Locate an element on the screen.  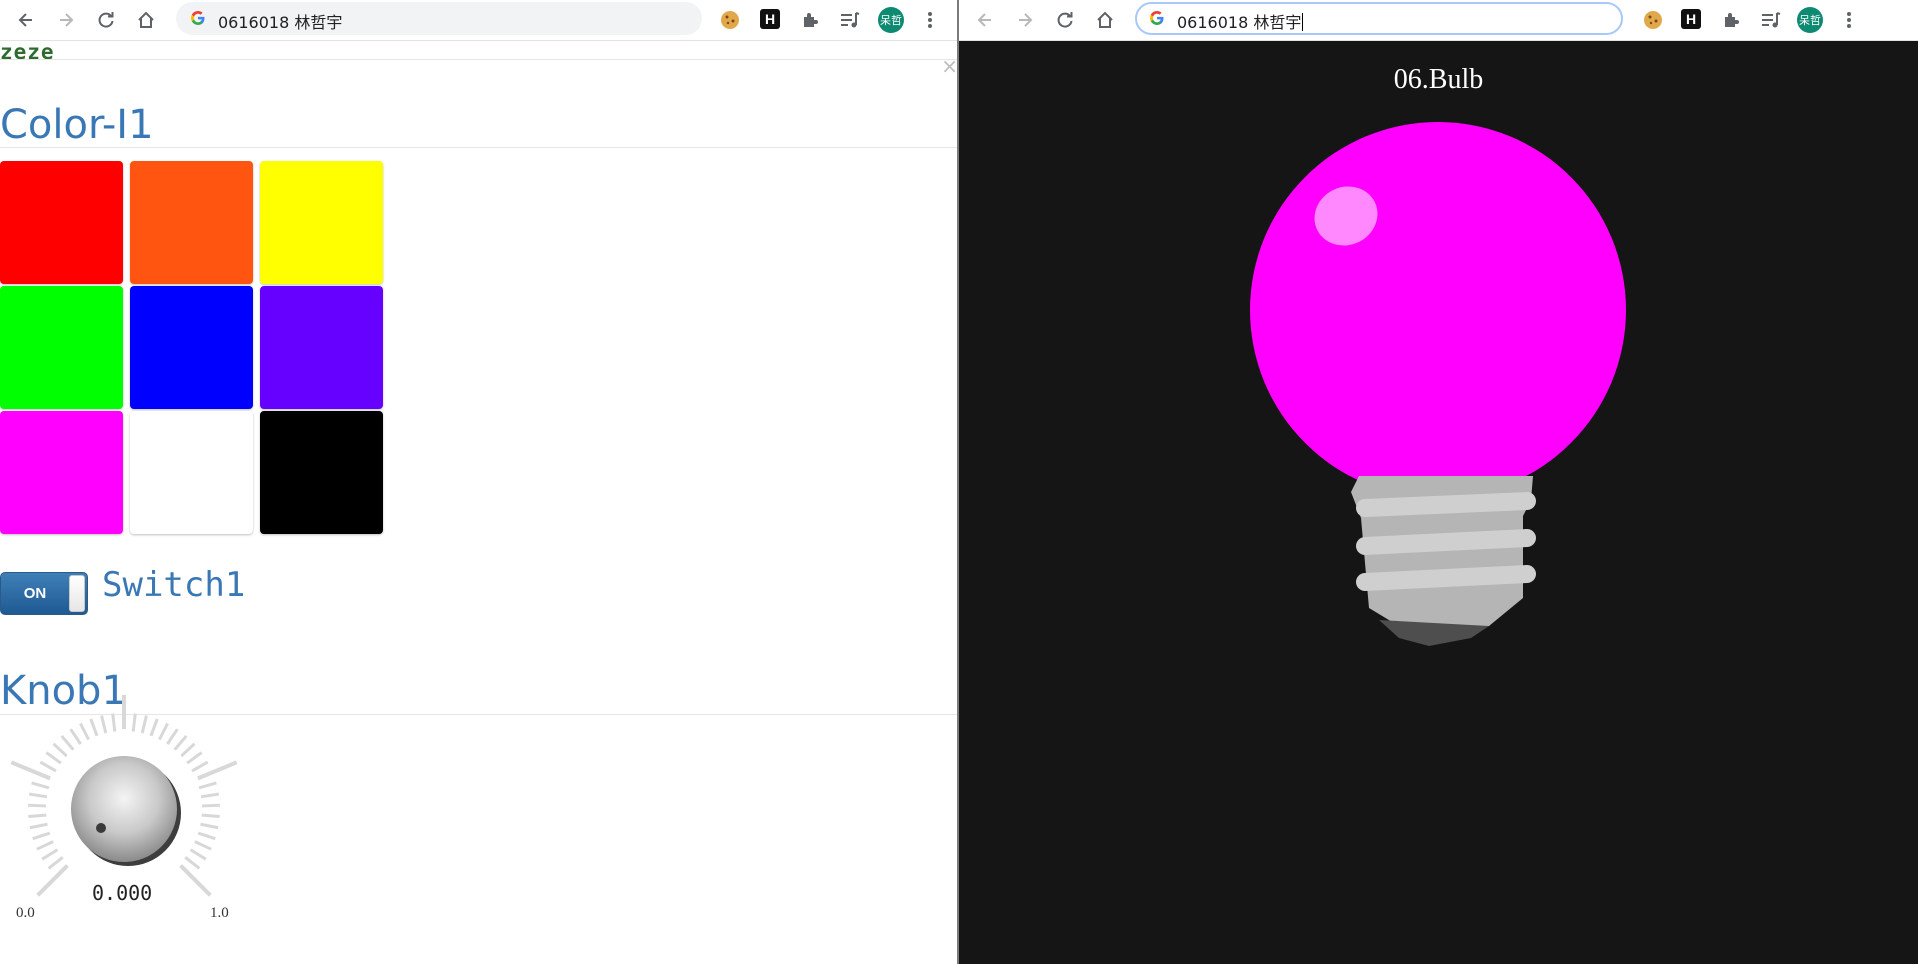
knob-max-label: 1.0 is located at coordinates (219, 913).